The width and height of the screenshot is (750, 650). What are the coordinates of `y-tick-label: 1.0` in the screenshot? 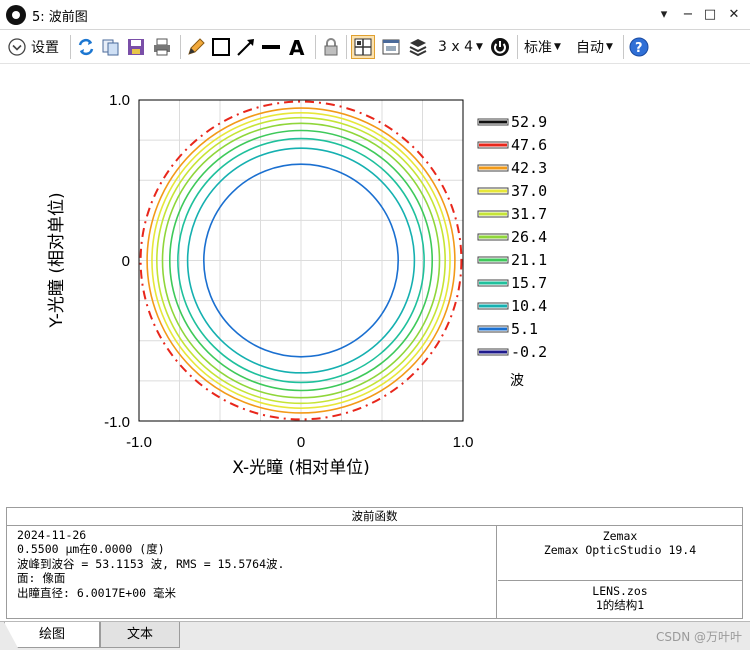 It's located at (119, 100).